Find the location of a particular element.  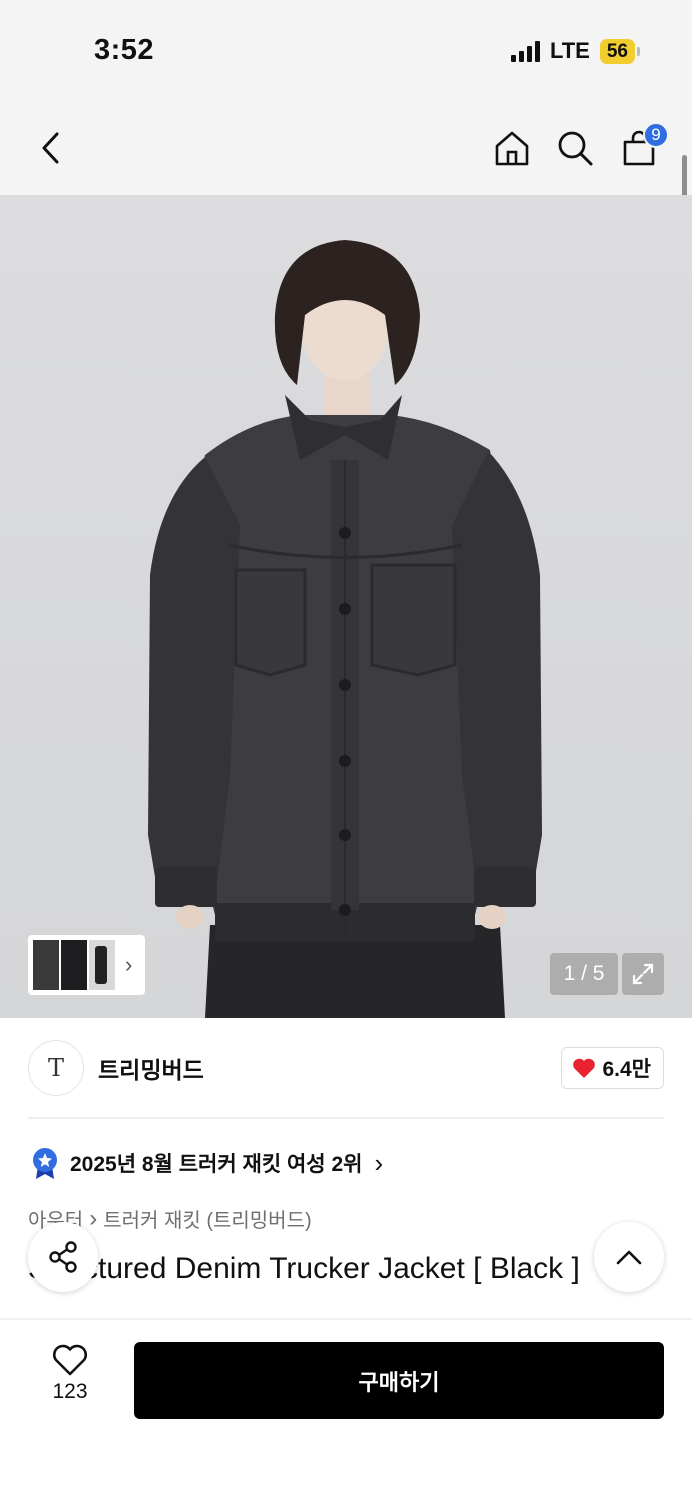

ranking-link: 2025년 8월 트러커 재킷 여성 2위 › is located at coordinates (206, 1163).